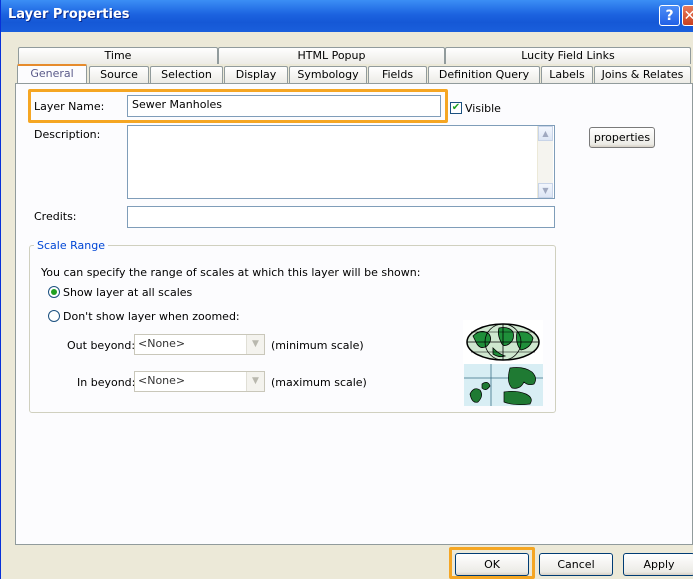 The width and height of the screenshot is (693, 579). Describe the element at coordinates (67, 134) in the screenshot. I see `description-label: Description:` at that location.